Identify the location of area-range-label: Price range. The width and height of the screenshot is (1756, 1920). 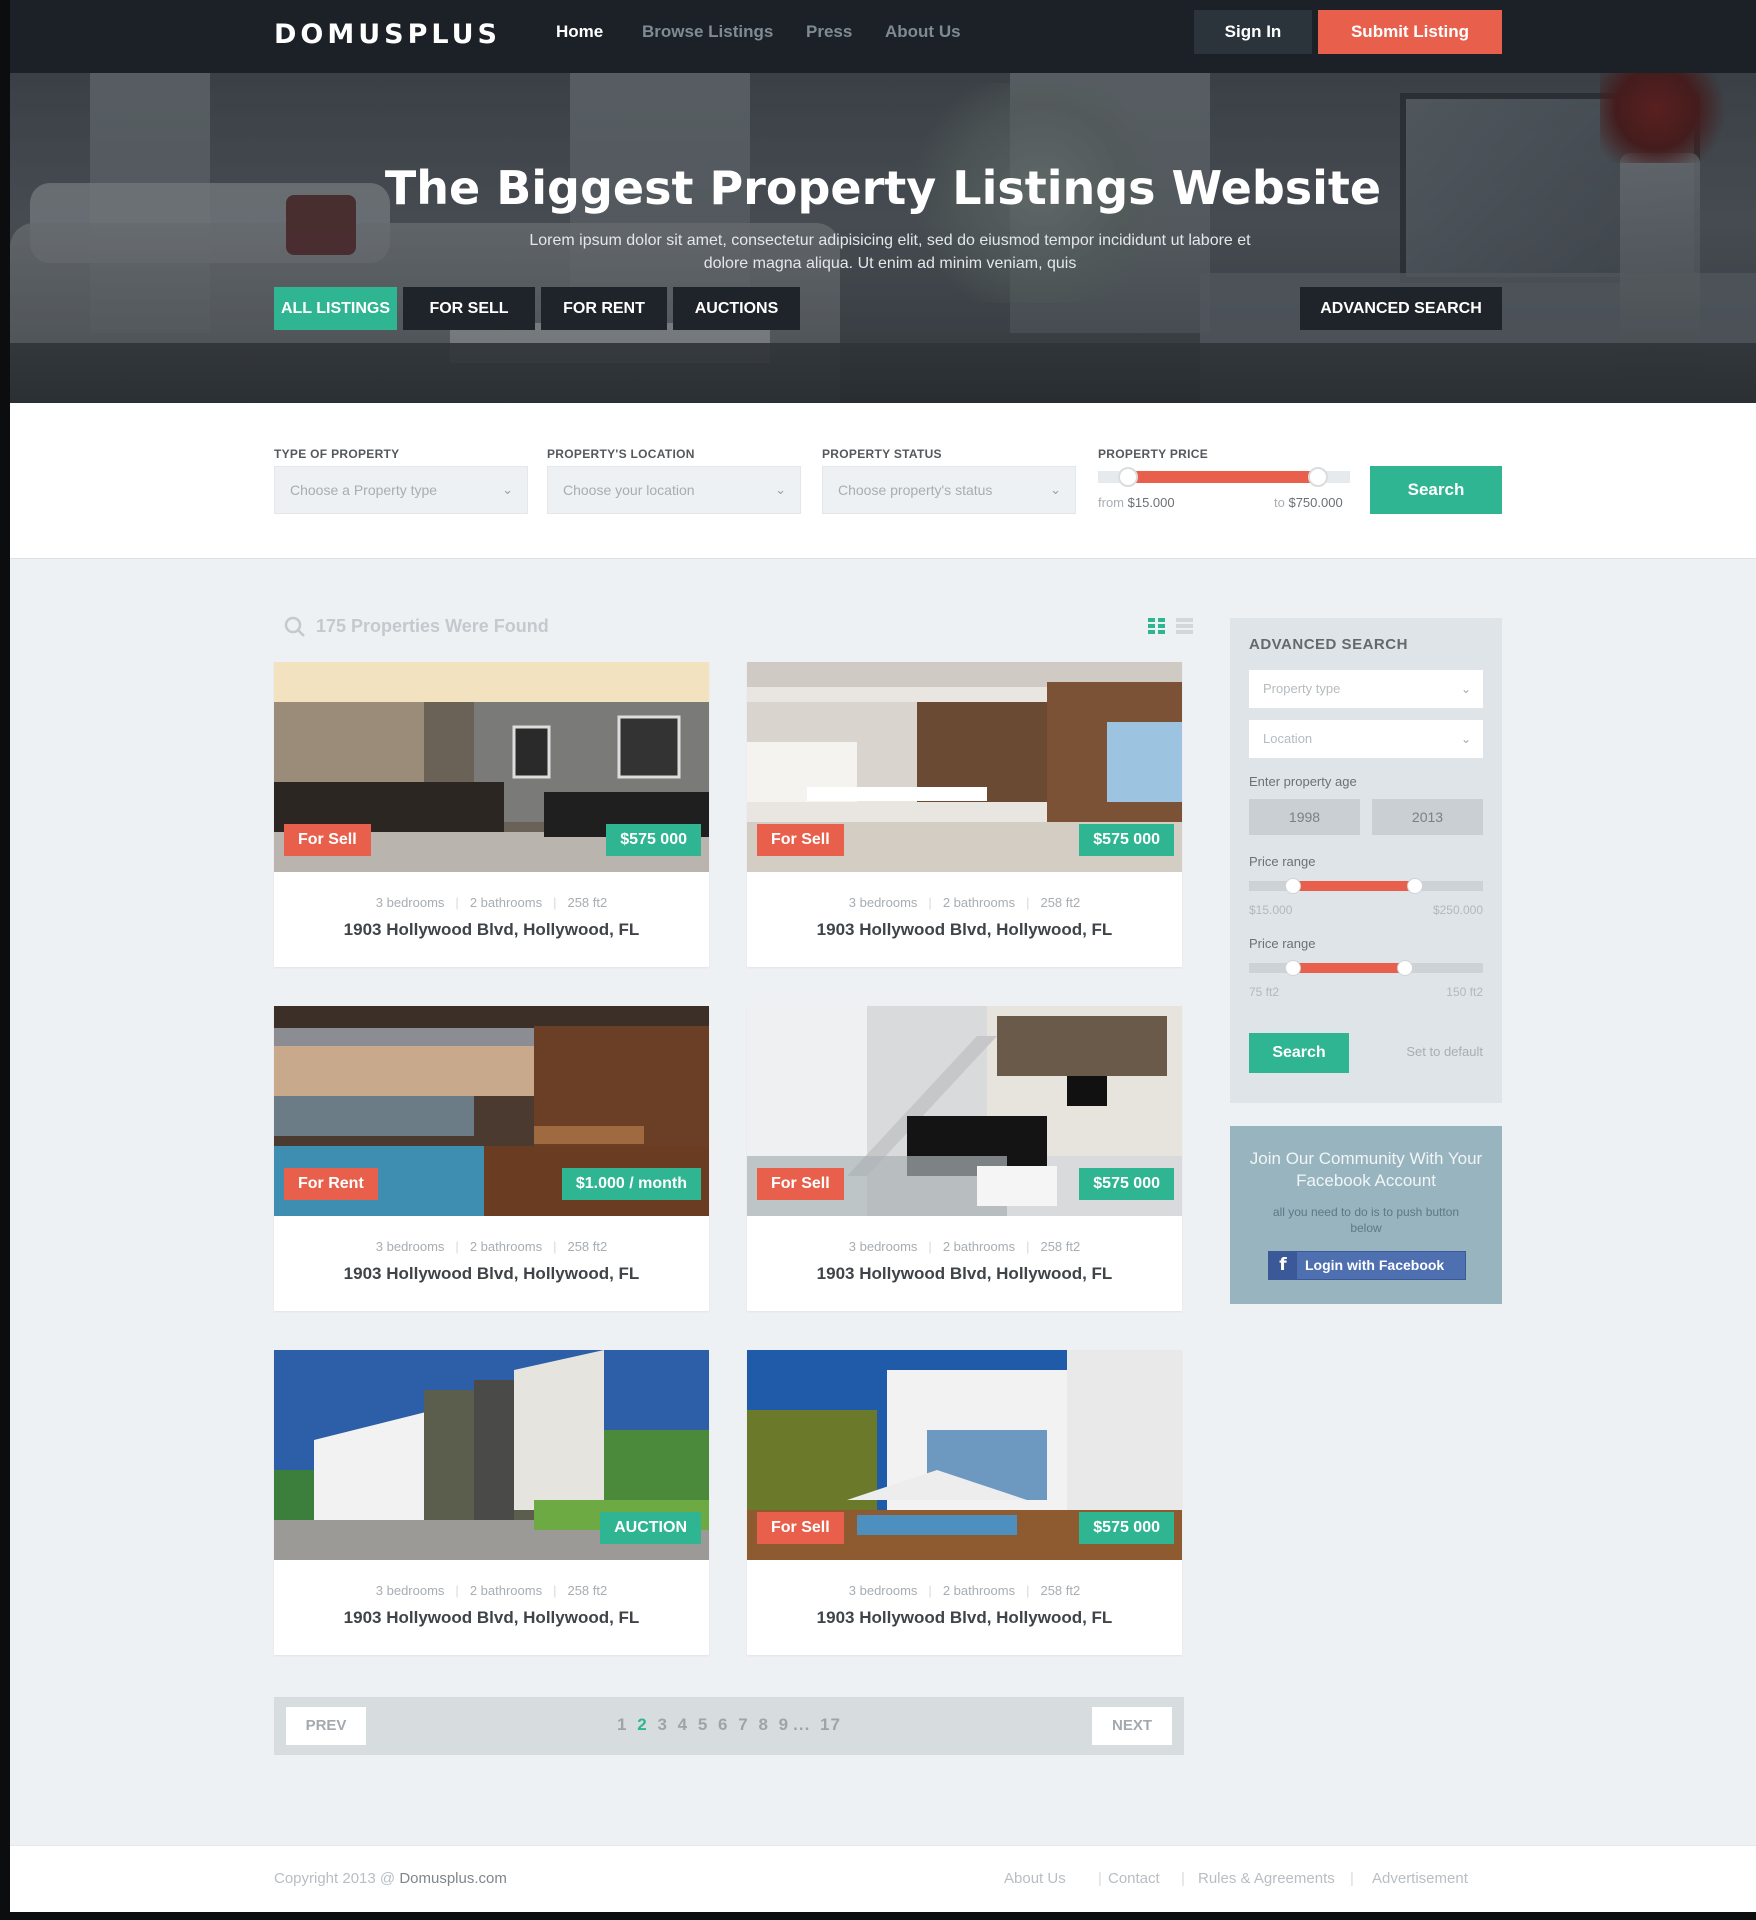
(1282, 943).